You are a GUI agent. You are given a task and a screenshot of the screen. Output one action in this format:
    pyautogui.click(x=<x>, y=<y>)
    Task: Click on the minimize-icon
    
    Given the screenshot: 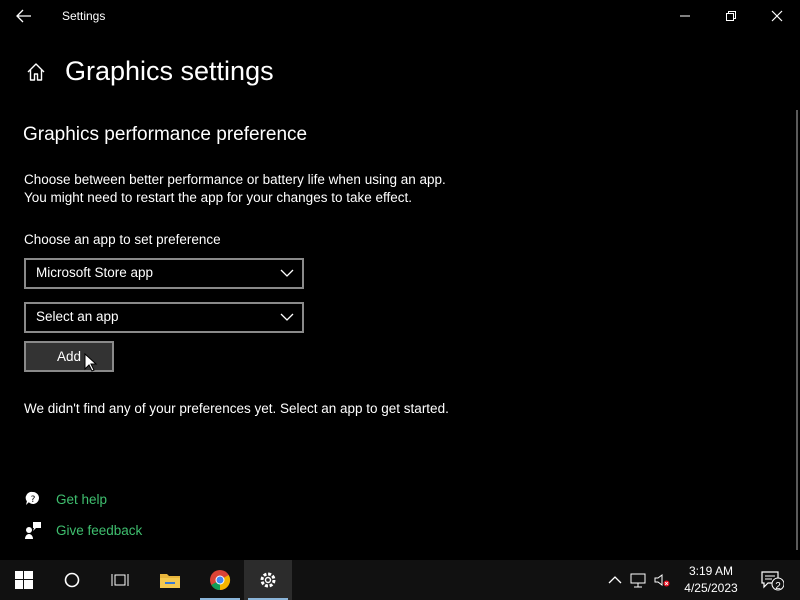 What is the action you would take?
    pyautogui.click(x=685, y=16)
    